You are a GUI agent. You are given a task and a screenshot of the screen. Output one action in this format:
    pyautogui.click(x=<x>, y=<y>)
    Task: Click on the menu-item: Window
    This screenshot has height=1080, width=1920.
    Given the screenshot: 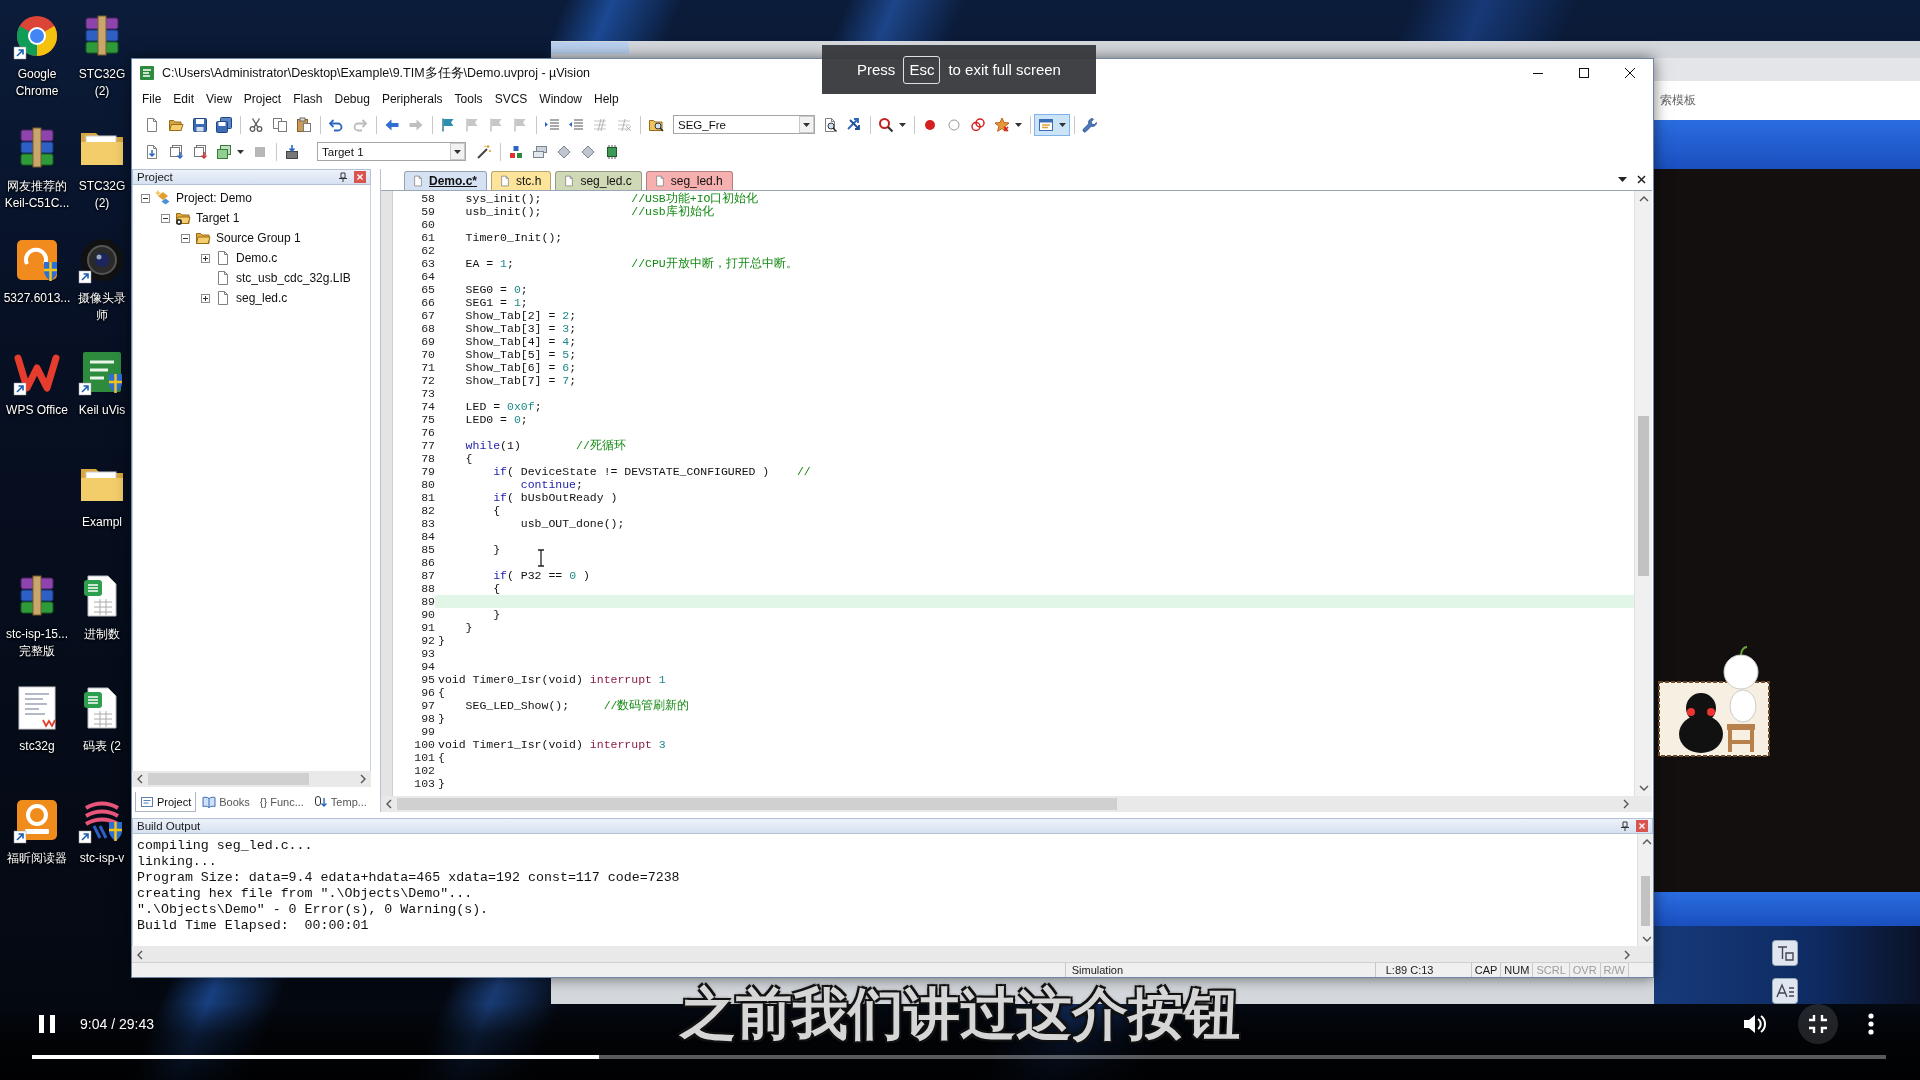 What is the action you would take?
    pyautogui.click(x=560, y=99)
    